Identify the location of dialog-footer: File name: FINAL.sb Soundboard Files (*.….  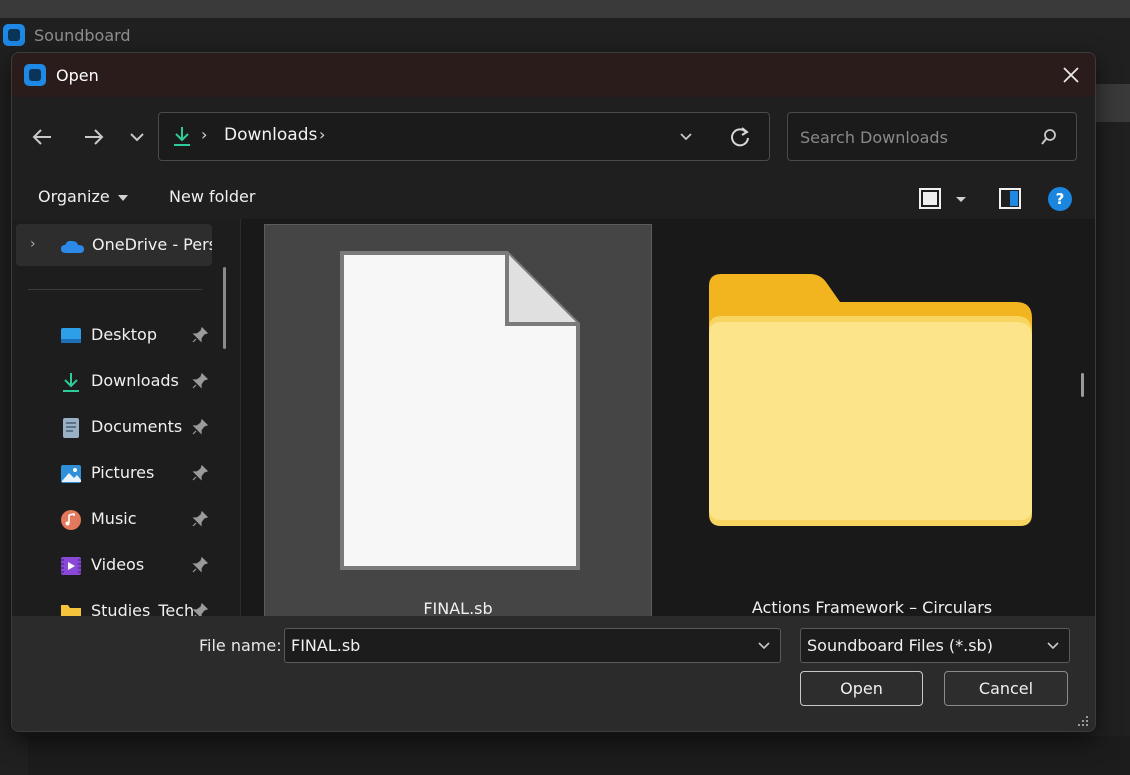
(553, 673).